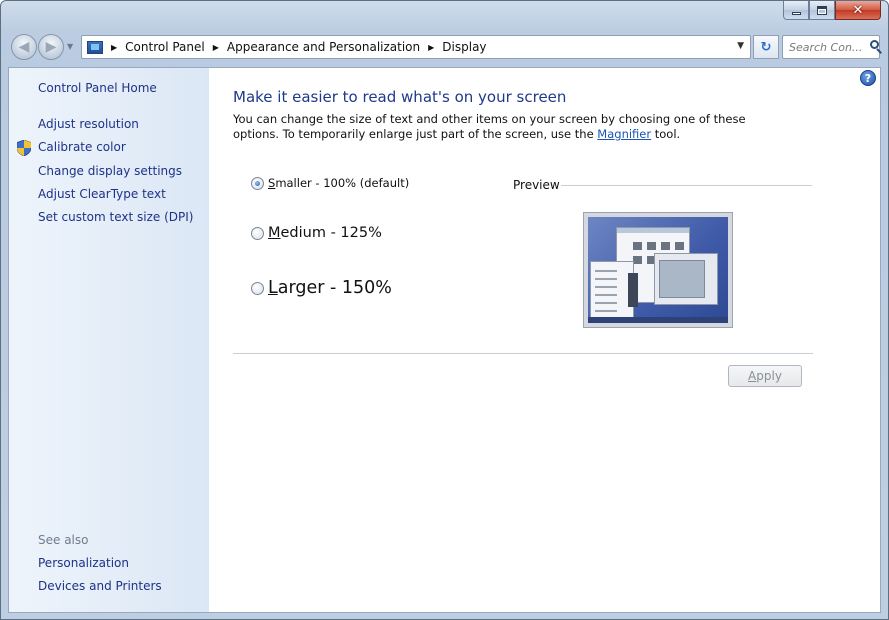 Image resolution: width=889 pixels, height=620 pixels. Describe the element at coordinates (740, 46) in the screenshot. I see `address-dropdown-icon: ▼` at that location.